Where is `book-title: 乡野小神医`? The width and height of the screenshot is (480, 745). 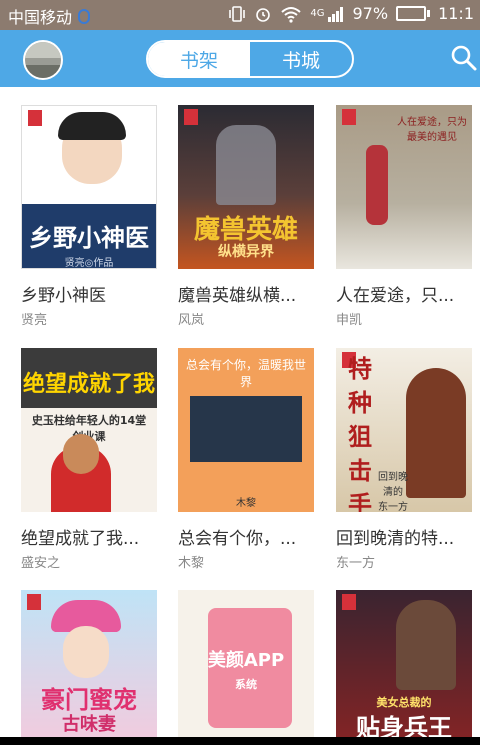 book-title: 乡野小神医 is located at coordinates (63, 296).